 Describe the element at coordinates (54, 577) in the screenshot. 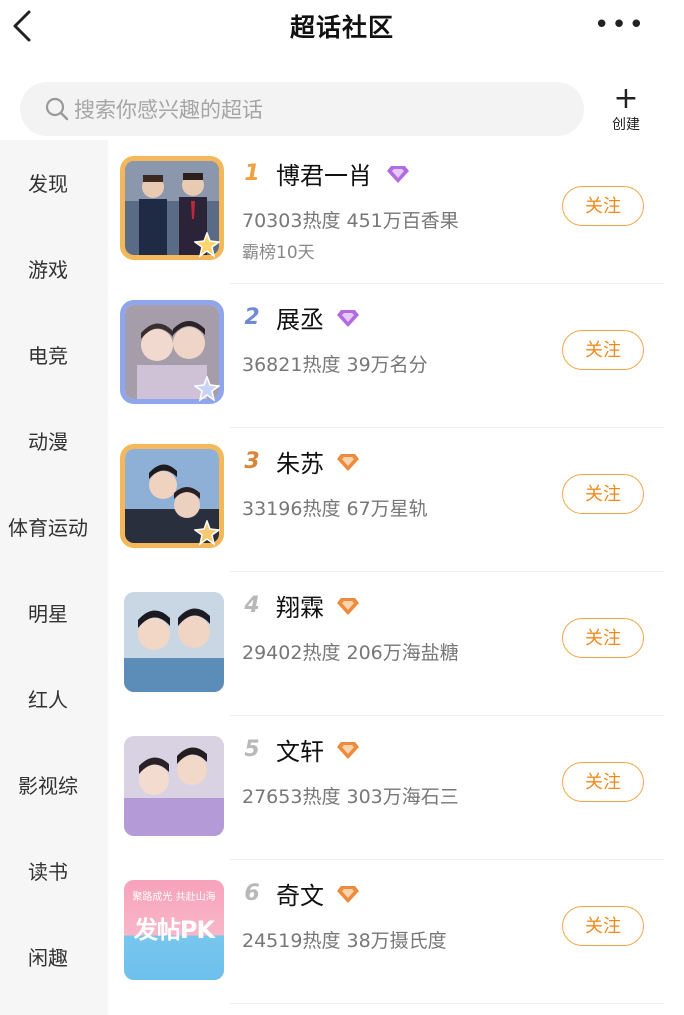

I see `category-sidebar: 发现 游戏 电竞 动漫 体育运动 明星 红人 影视综 读书 闲趣` at that location.